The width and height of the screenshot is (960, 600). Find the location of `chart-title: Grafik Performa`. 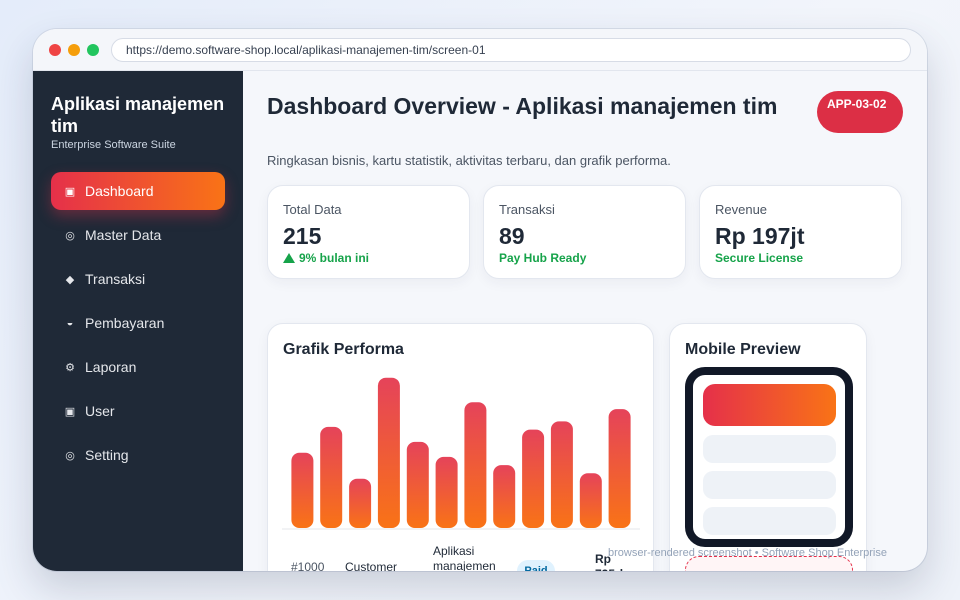

chart-title: Grafik Performa is located at coordinates (343, 349).